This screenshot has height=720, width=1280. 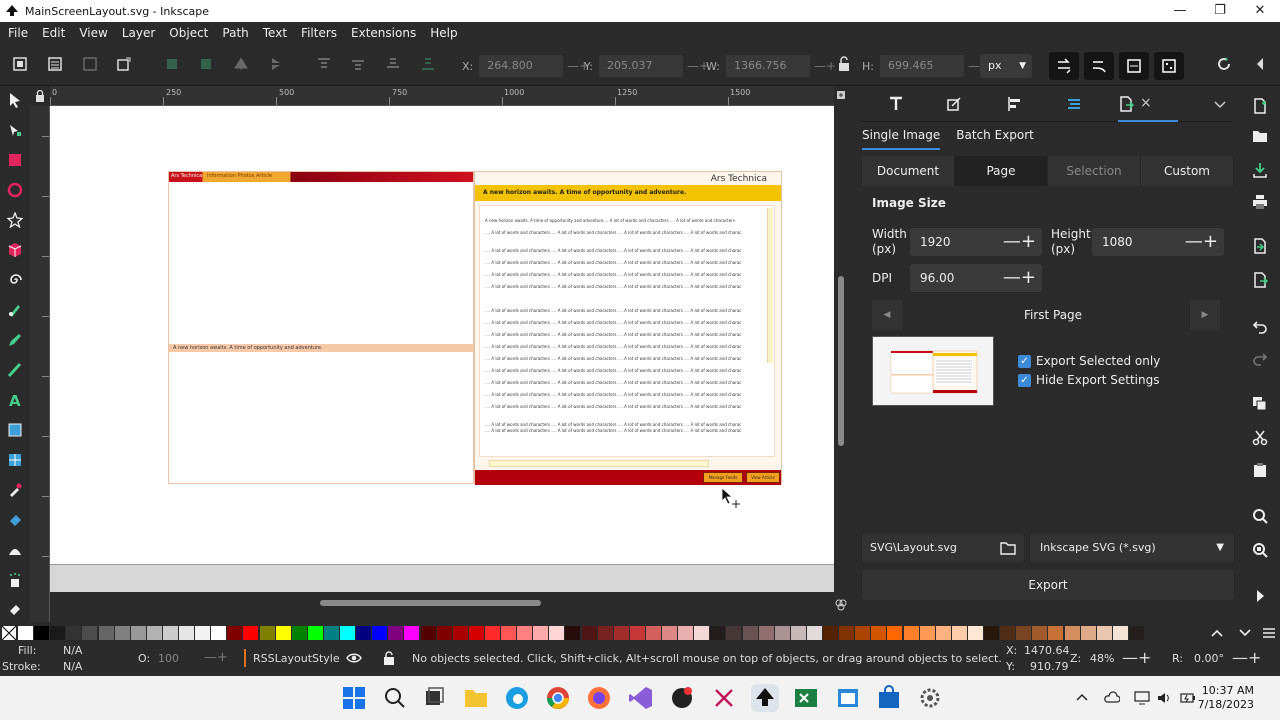 I want to click on transform-patterns-button, so click(x=1169, y=66).